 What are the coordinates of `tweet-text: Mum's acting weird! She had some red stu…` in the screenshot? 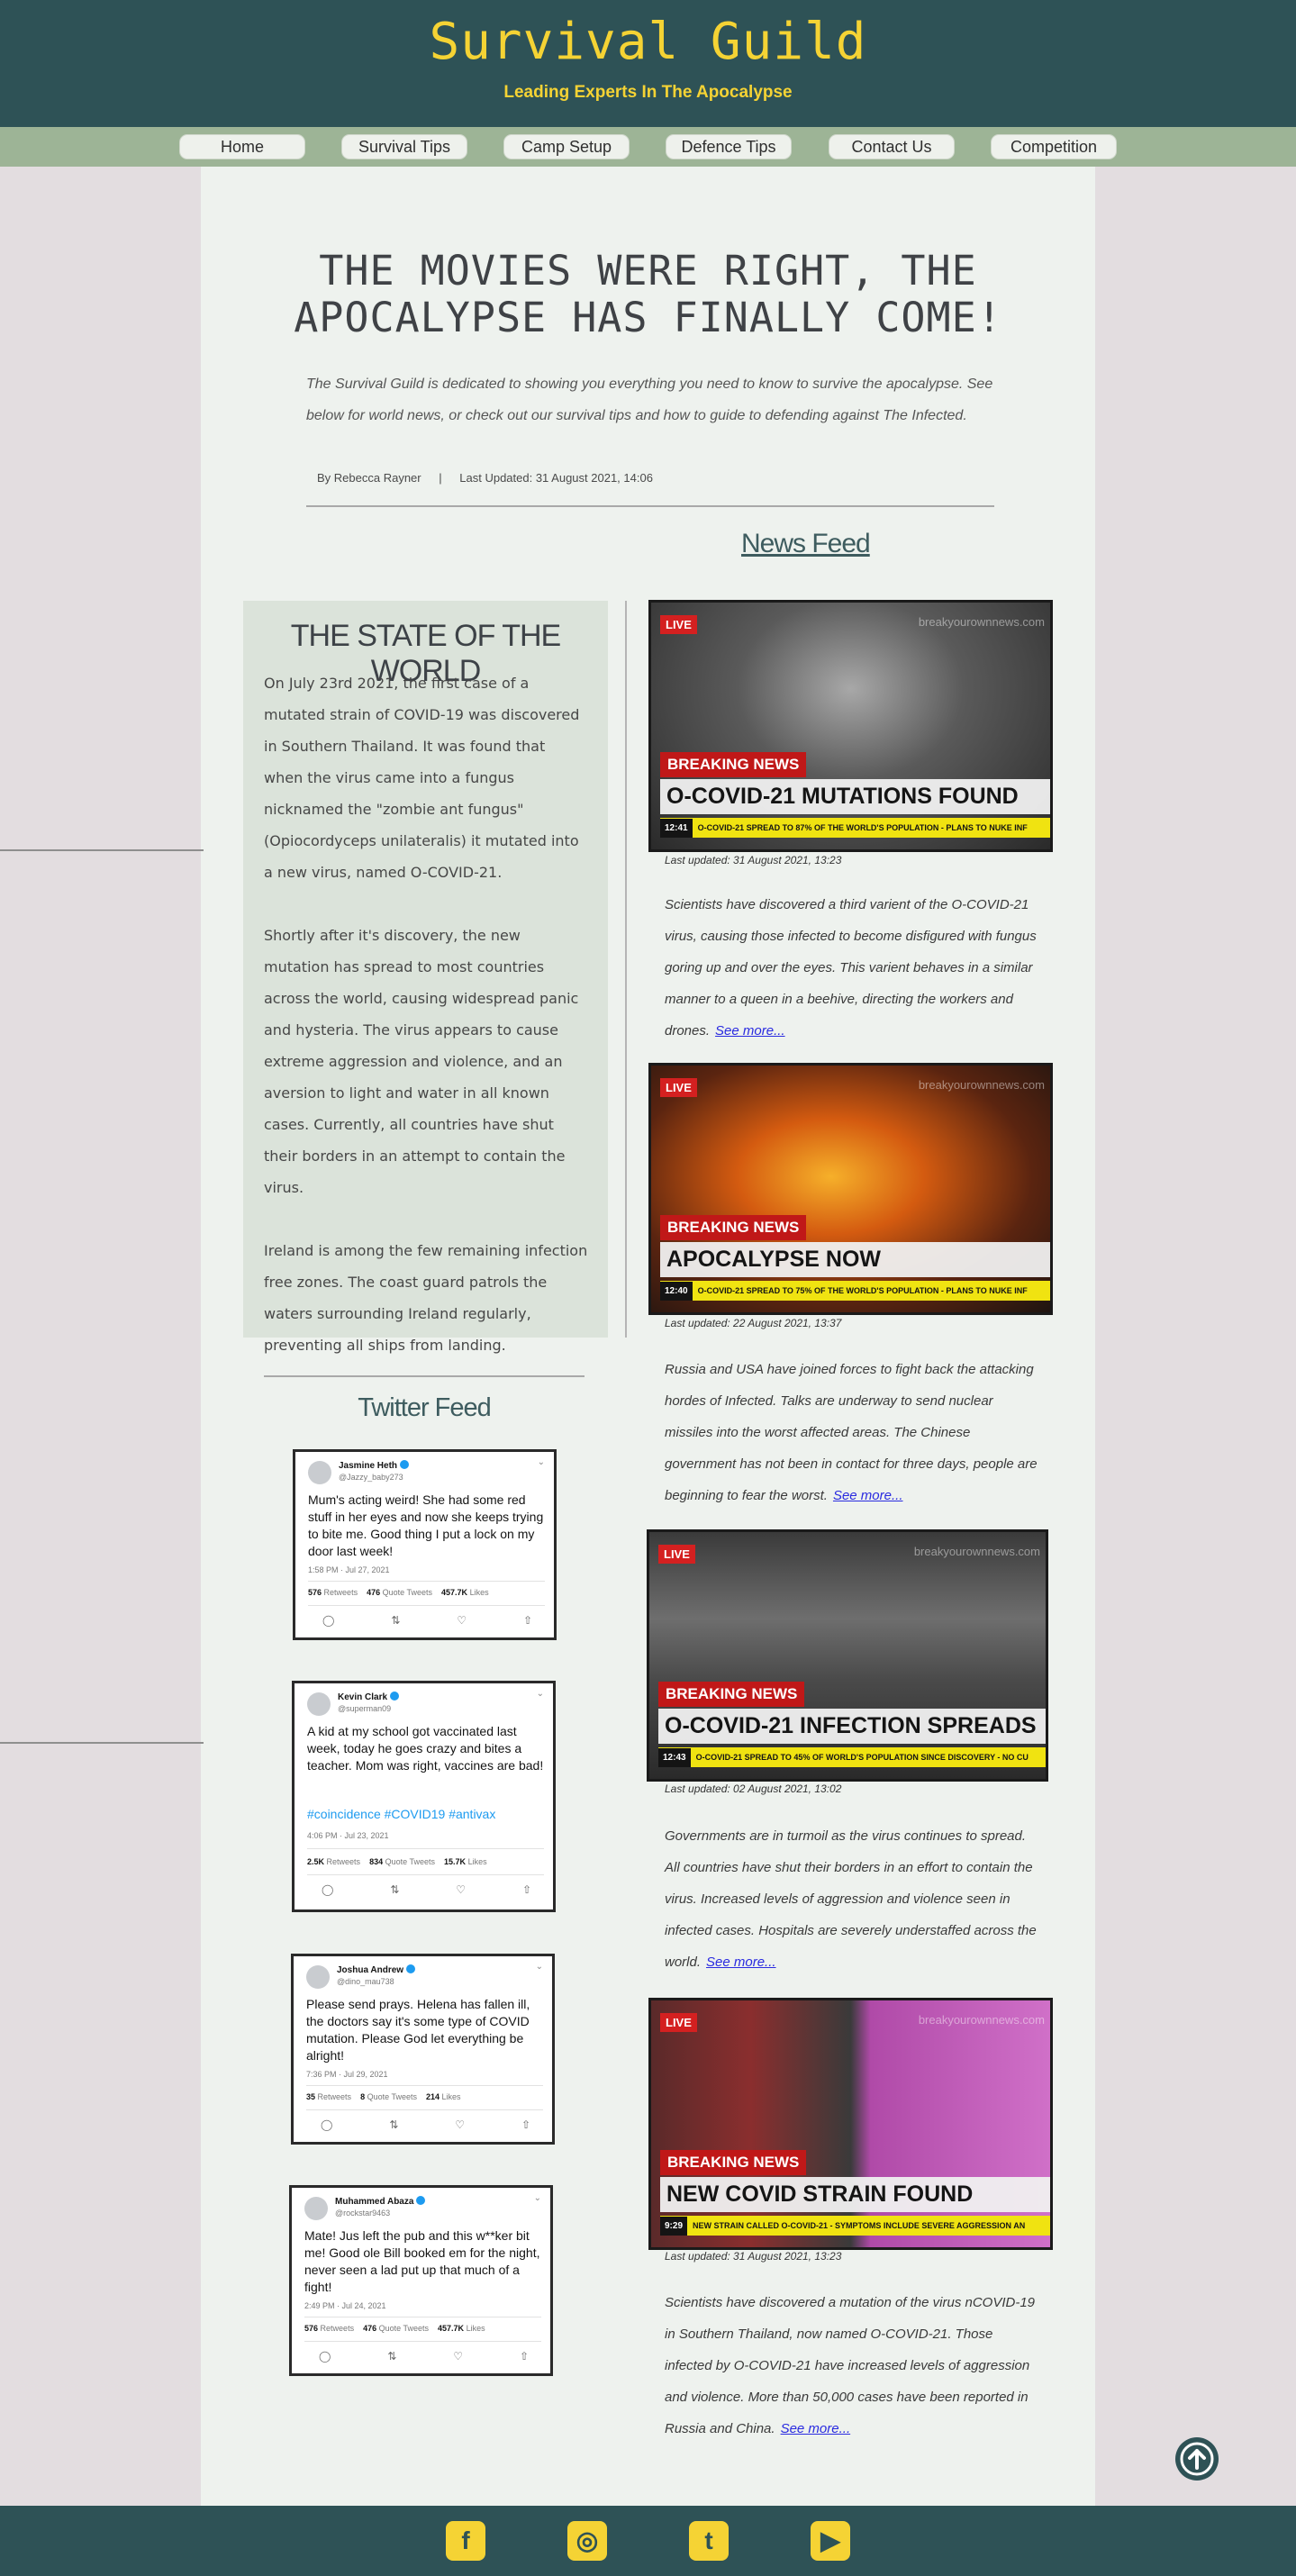 It's located at (426, 1525).